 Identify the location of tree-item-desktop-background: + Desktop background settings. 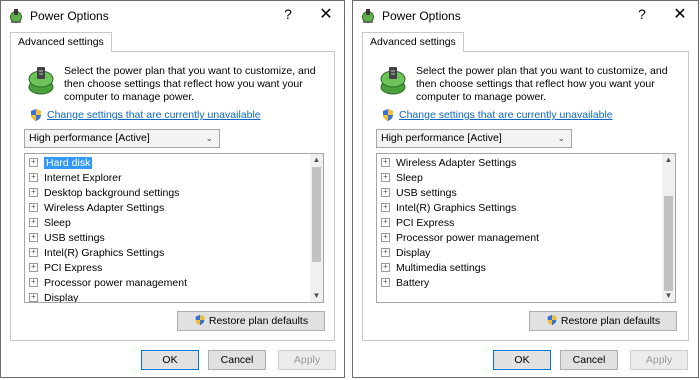
(104, 193).